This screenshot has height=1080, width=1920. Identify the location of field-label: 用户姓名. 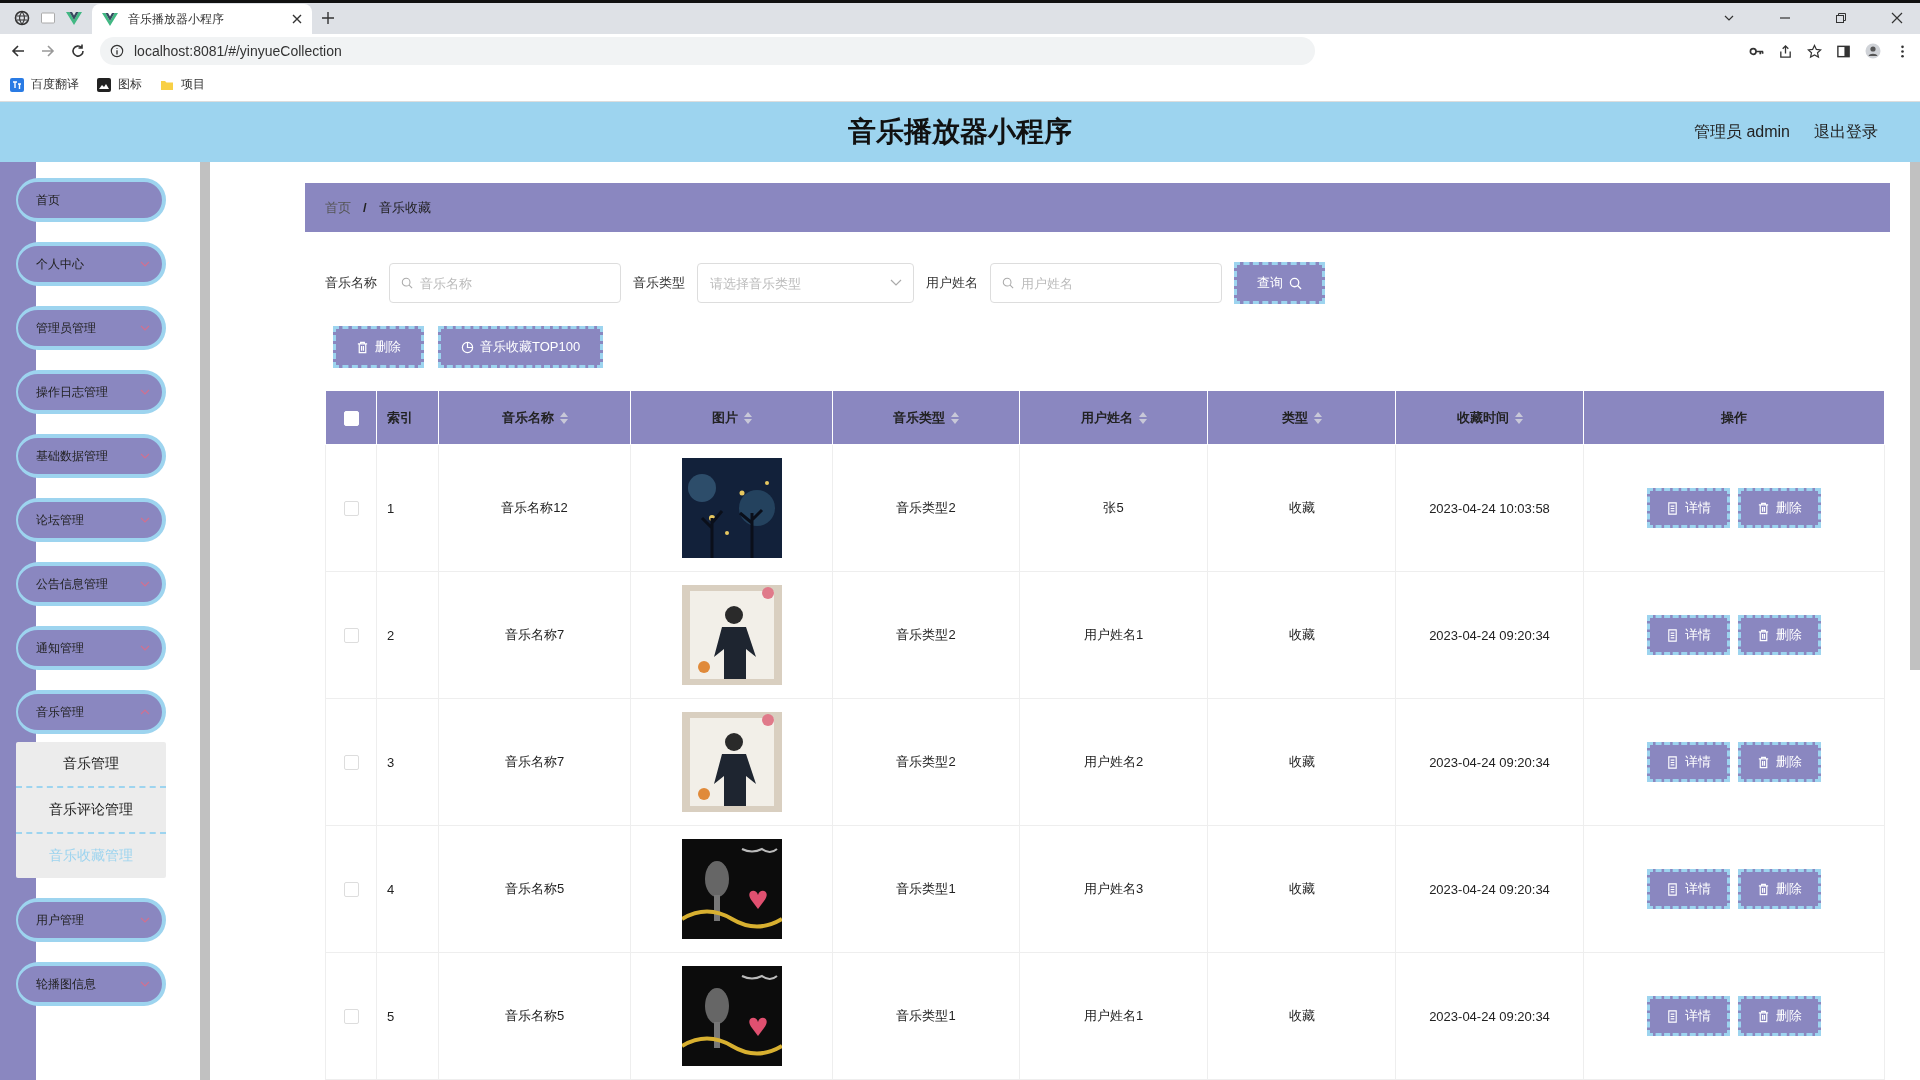
(952, 283).